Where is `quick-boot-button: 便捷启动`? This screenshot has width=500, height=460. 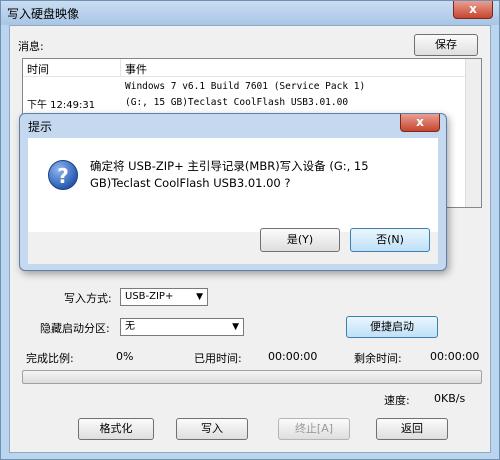
quick-boot-button: 便捷启动 is located at coordinates (392, 327).